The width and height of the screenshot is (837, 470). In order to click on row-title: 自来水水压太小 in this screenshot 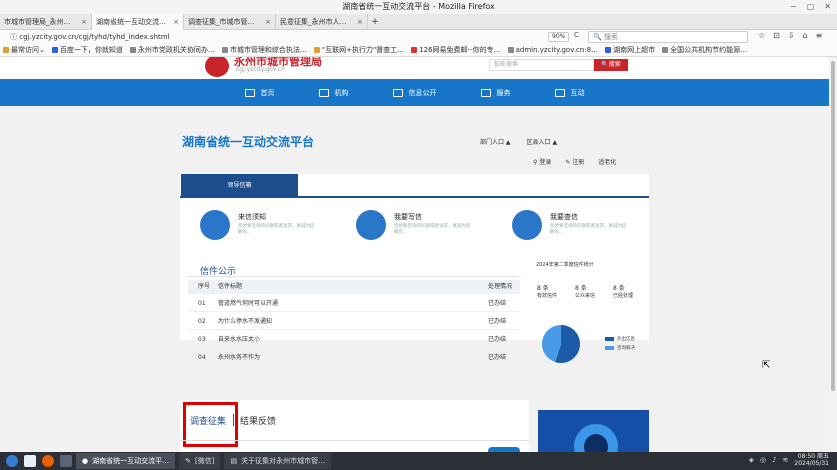, I will do `click(239, 340)`.